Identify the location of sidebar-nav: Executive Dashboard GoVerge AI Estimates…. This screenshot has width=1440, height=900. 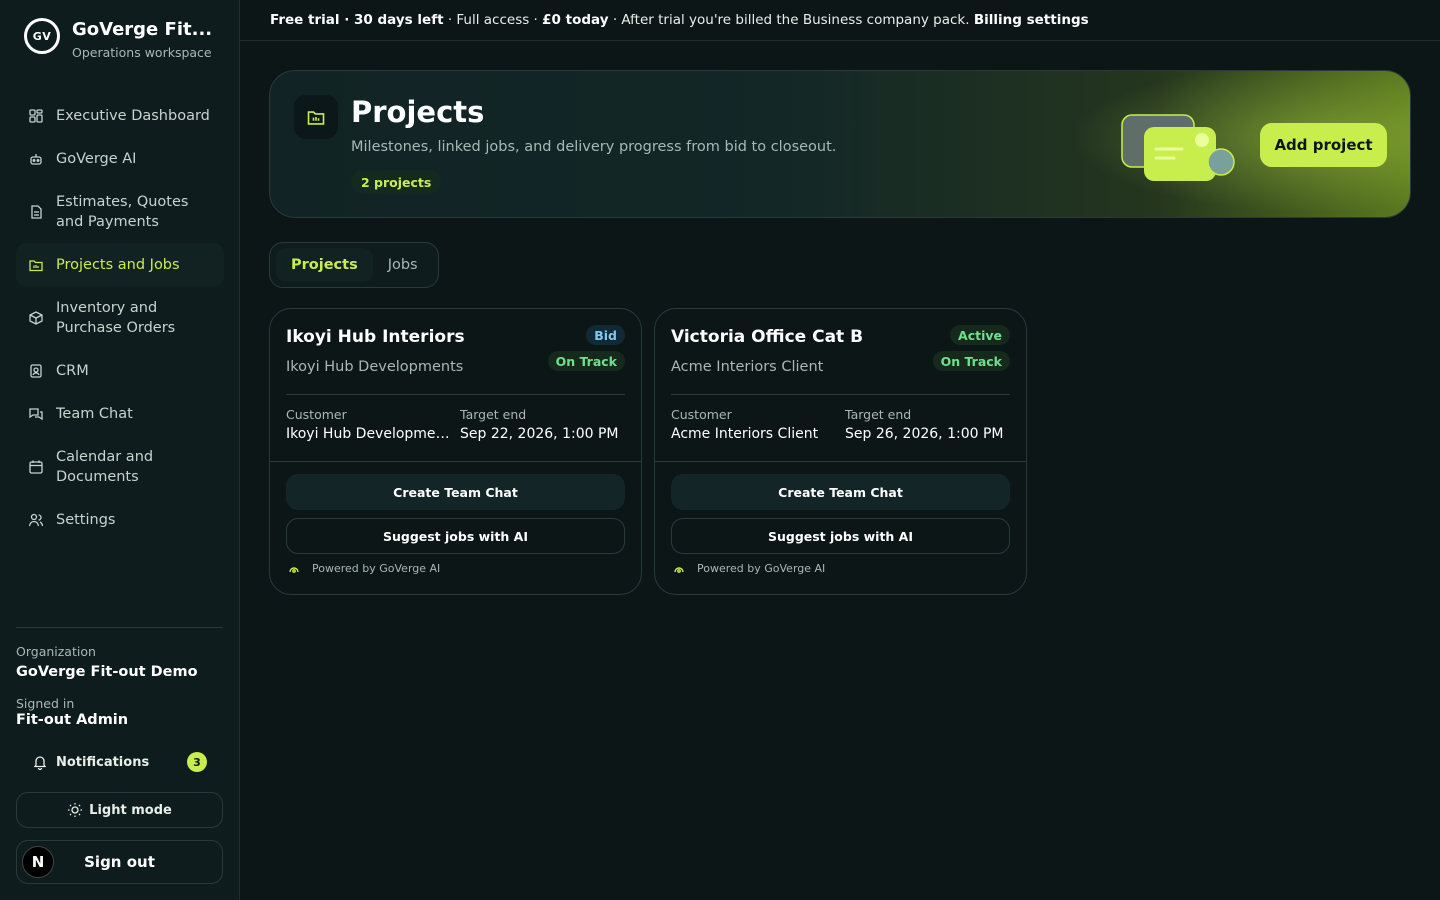
(120, 317).